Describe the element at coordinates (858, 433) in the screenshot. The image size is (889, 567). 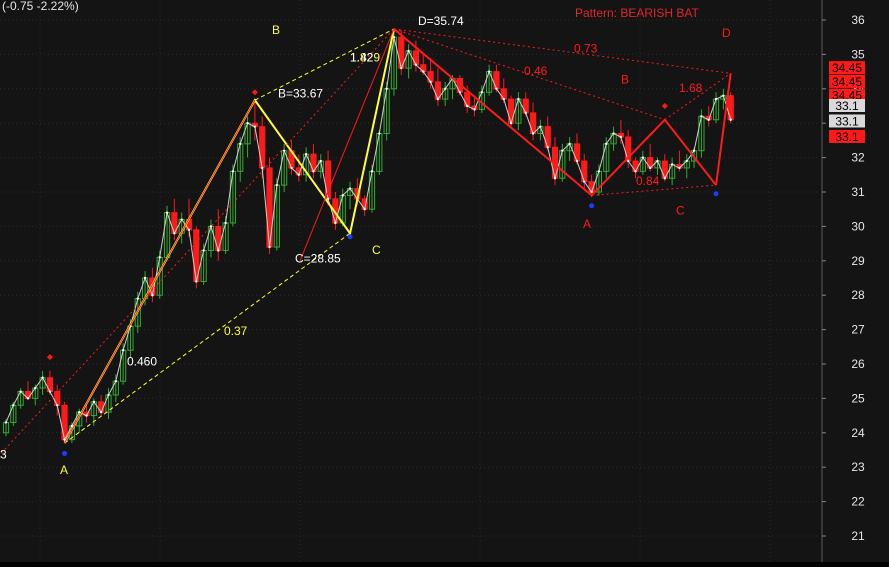
I see `y-axis-tick-label: 24` at that location.